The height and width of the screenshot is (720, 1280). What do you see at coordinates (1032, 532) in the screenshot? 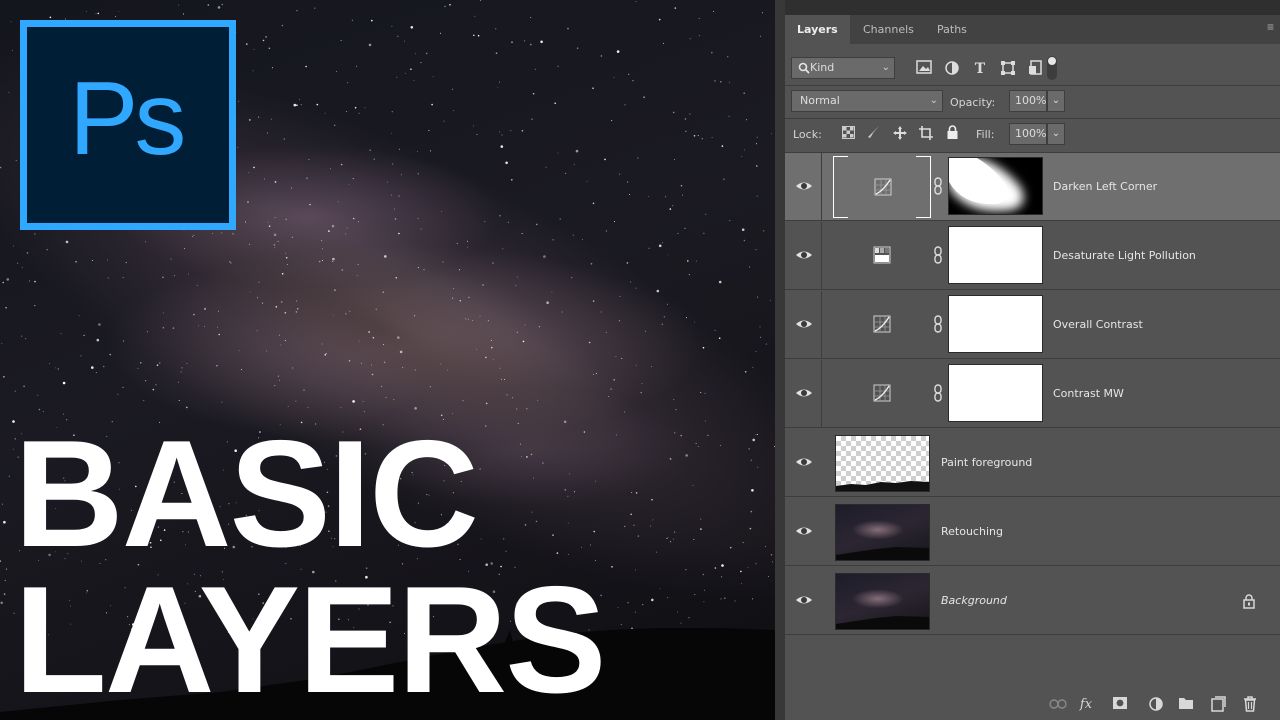
I see `layer-row-retouching: Retouching` at bounding box center [1032, 532].